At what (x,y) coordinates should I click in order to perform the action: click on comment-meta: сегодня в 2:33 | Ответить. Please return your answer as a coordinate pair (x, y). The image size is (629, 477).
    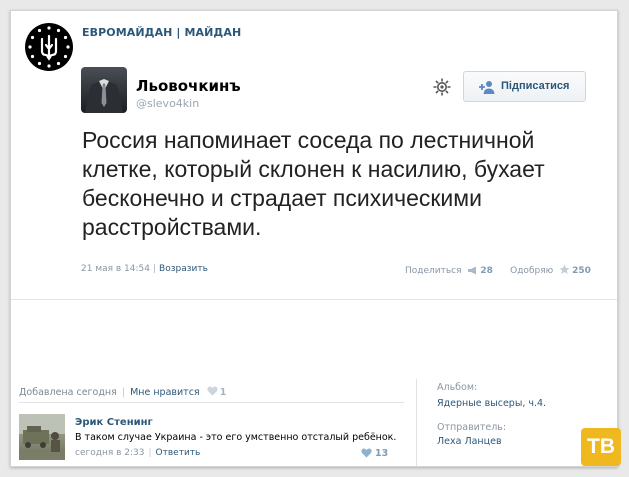
    Looking at the image, I should click on (137, 453).